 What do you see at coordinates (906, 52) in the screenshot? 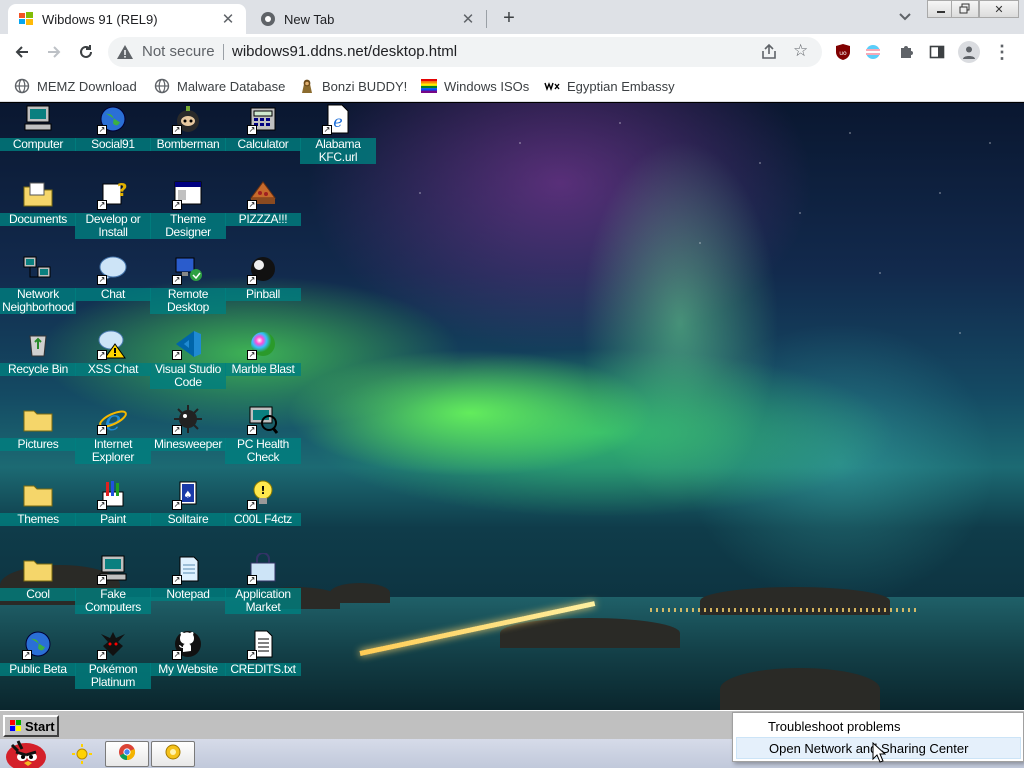
I see `puzzle-piece-icon` at bounding box center [906, 52].